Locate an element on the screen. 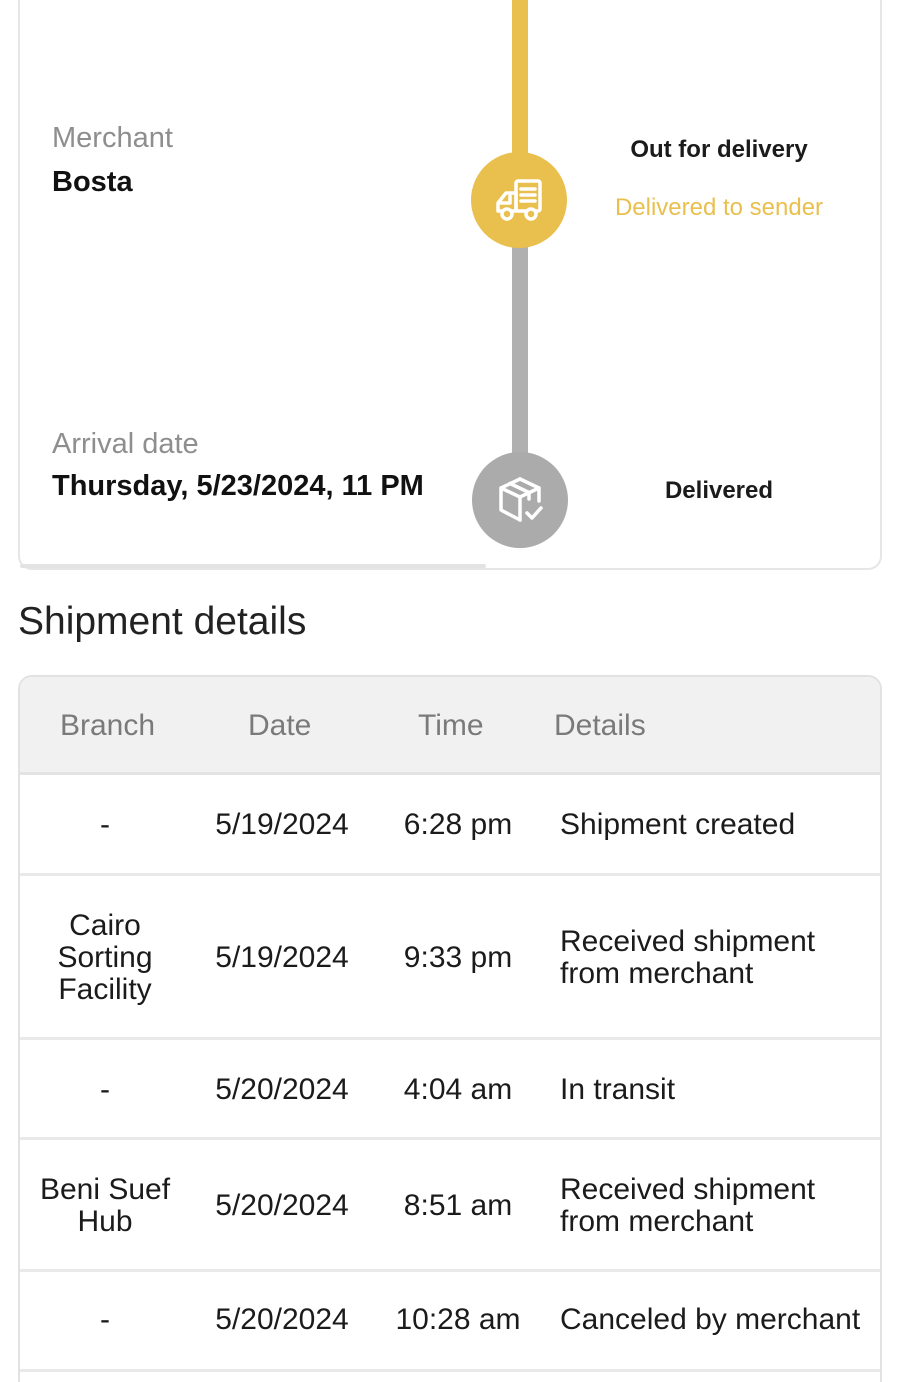 The width and height of the screenshot is (910, 1382). arrival-date-label: Arrival date is located at coordinates (125, 444).